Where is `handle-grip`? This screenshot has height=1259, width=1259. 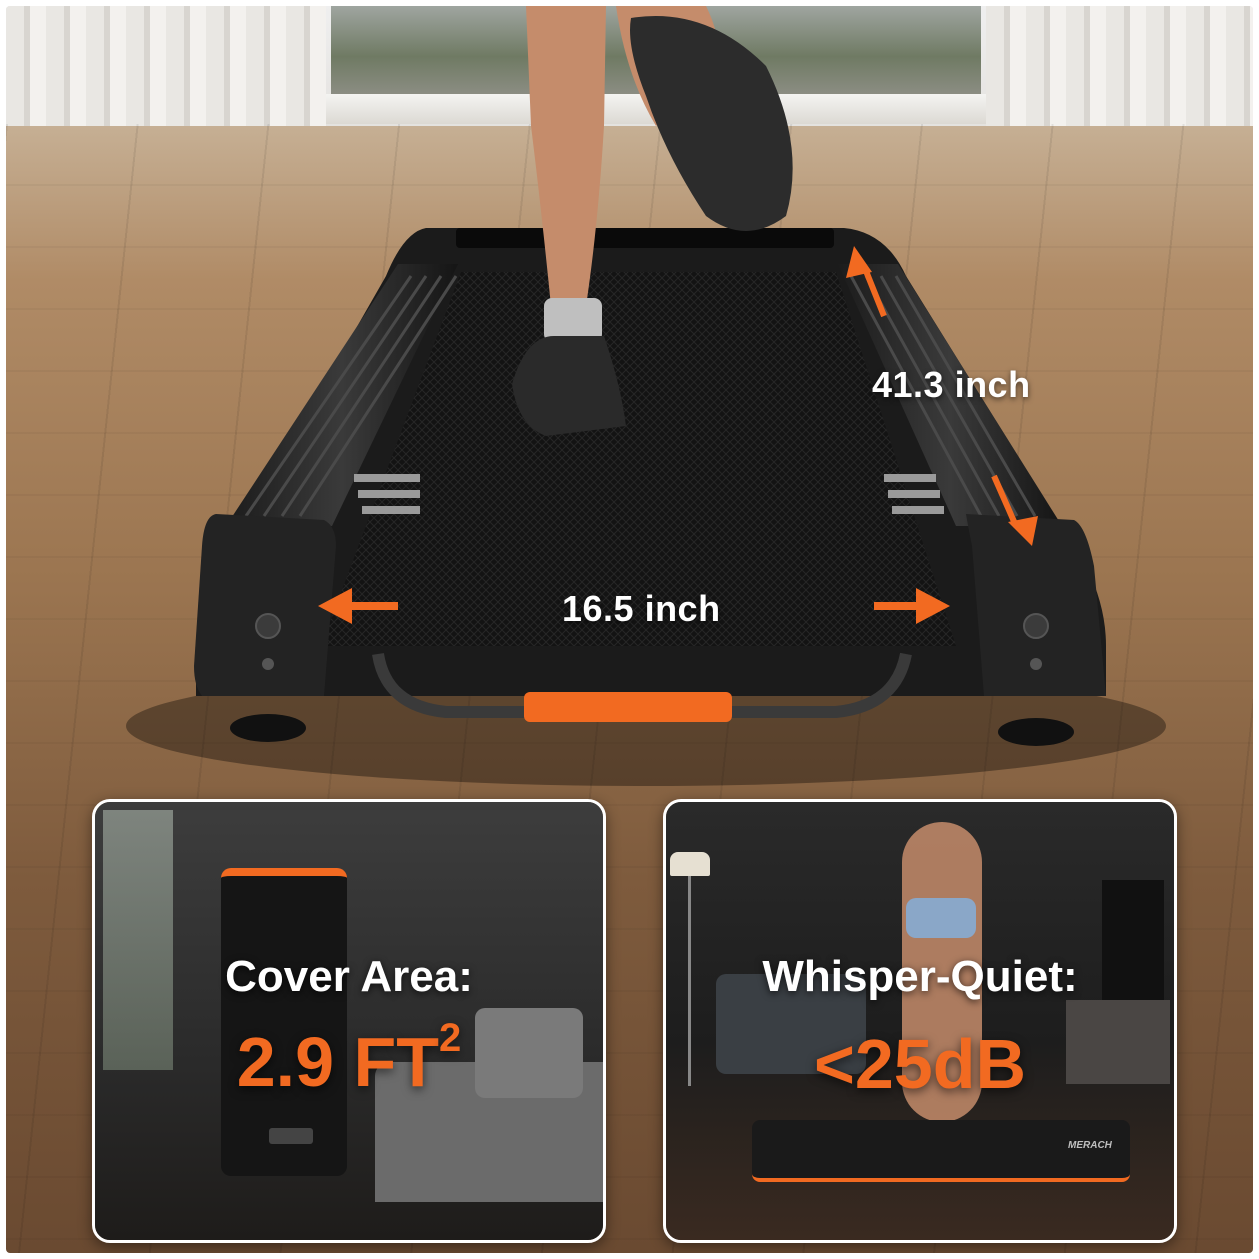 handle-grip is located at coordinates (628, 707).